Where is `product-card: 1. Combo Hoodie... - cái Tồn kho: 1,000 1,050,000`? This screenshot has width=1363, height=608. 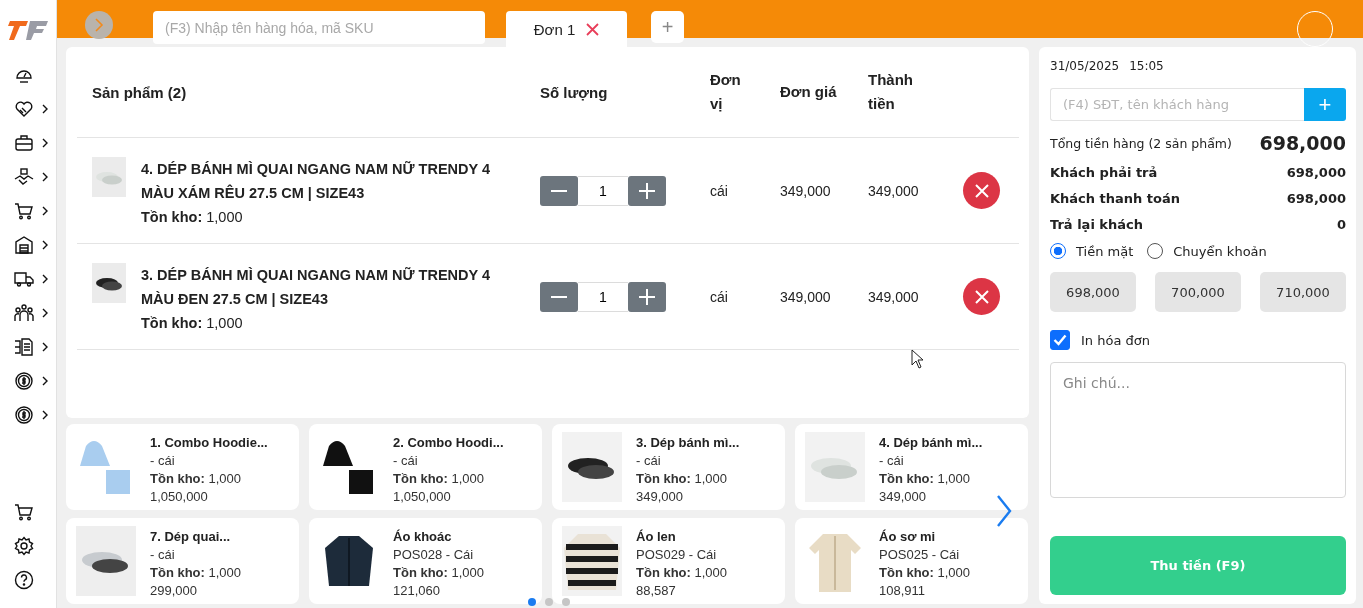 product-card: 1. Combo Hoodie... - cái Tồn kho: 1,000 1,050,000 is located at coordinates (182, 467).